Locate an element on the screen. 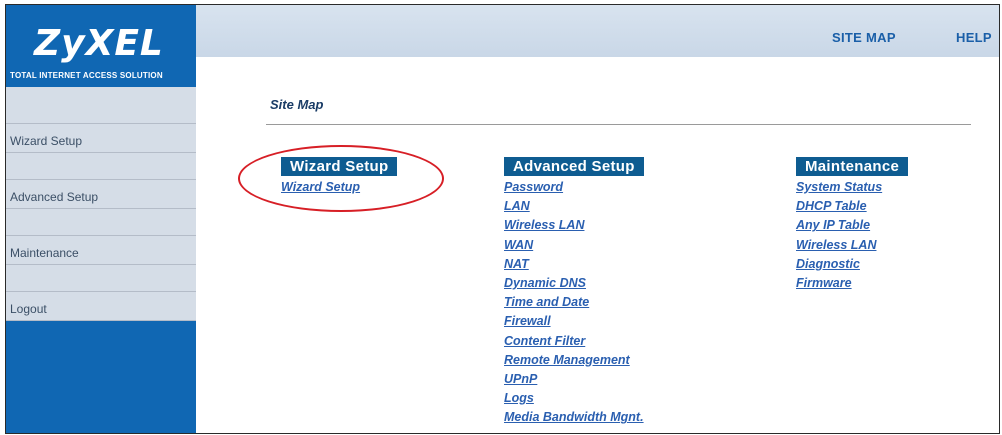 The height and width of the screenshot is (435, 1002). logo: ZyXEL Total Internet Access Solution is located at coordinates (101, 46).